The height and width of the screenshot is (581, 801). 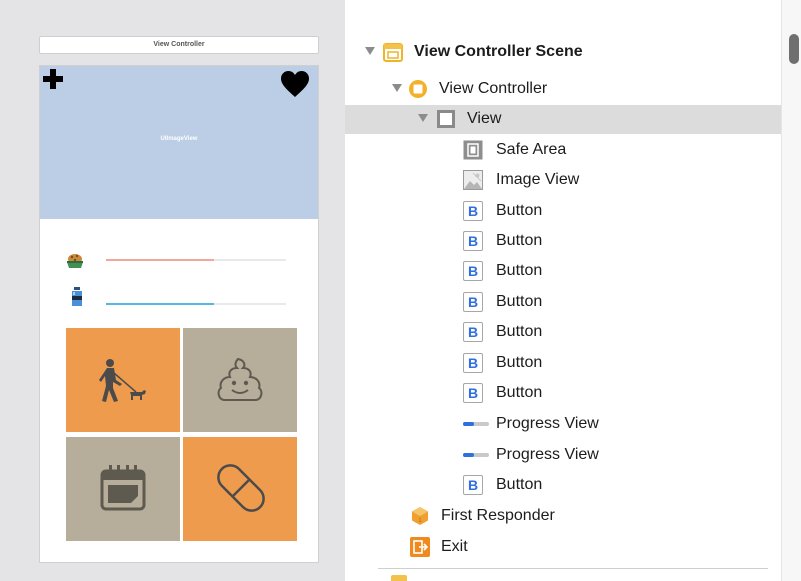 I want to click on water-bottle-icon, so click(x=77, y=296).